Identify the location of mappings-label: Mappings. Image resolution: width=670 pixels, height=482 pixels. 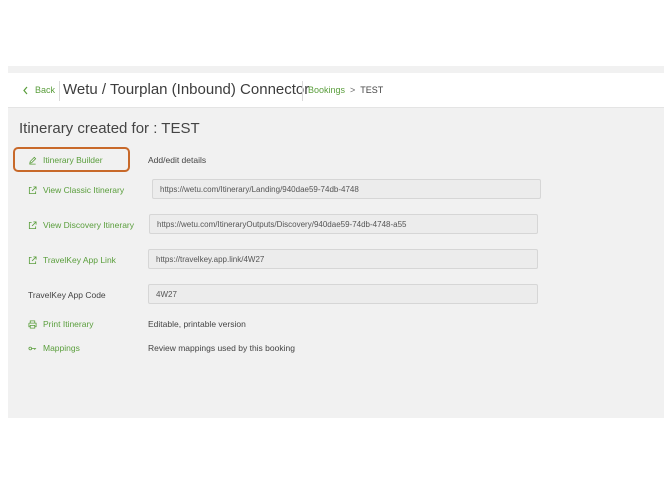
(61, 348).